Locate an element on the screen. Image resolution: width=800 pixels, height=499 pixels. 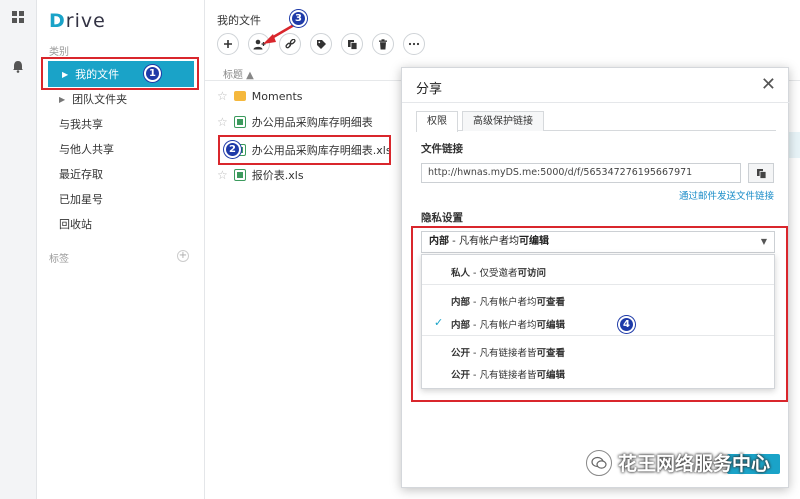
delete-button is located at coordinates (383, 44).